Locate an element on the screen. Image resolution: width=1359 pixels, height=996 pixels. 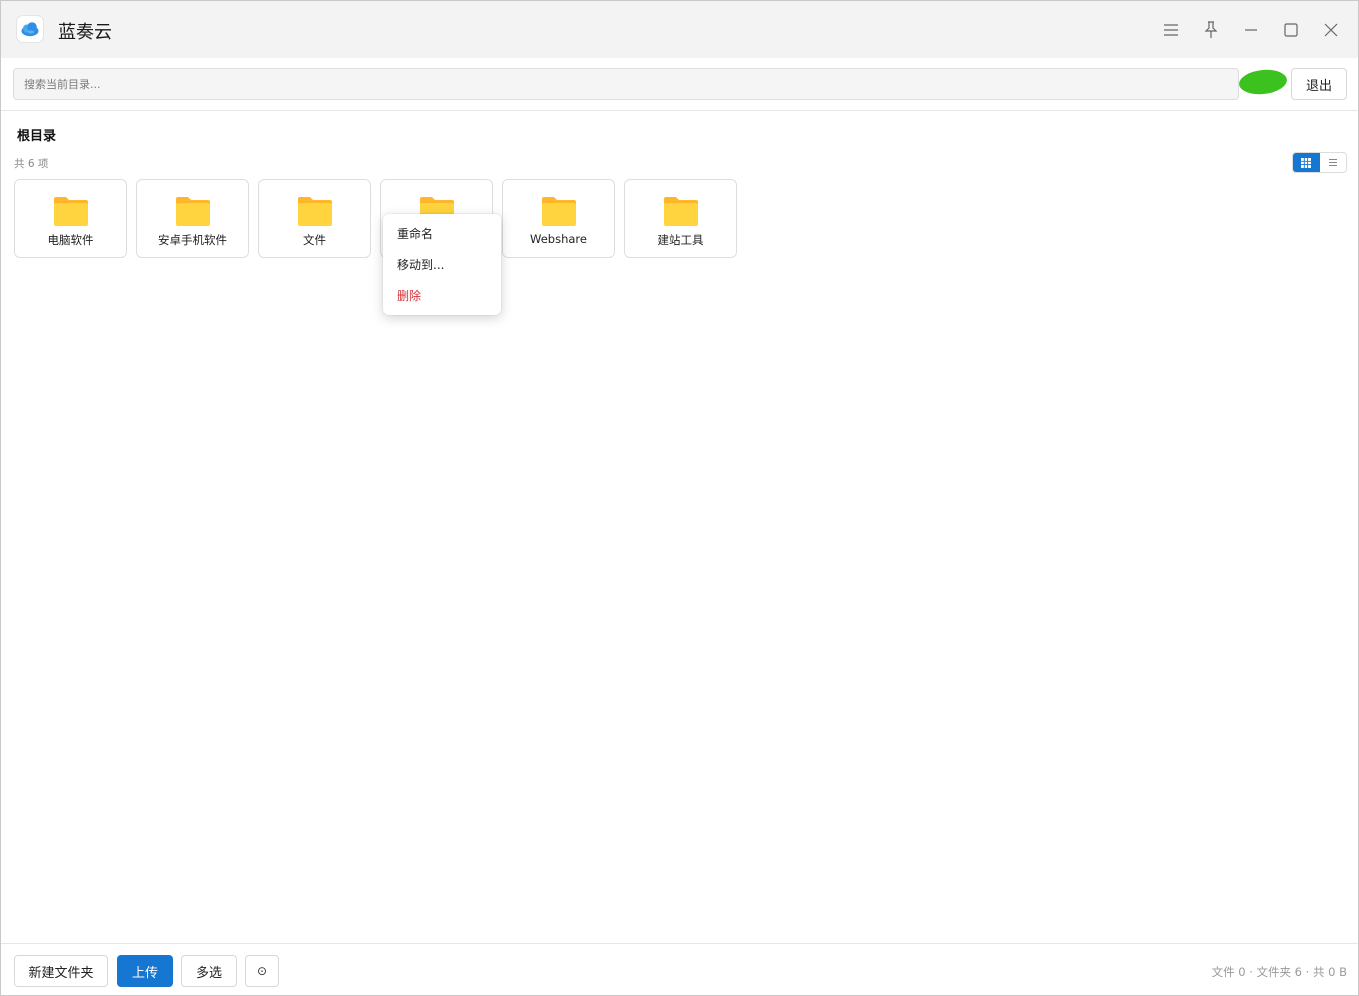
settings-button: ⊙ is located at coordinates (262, 971).